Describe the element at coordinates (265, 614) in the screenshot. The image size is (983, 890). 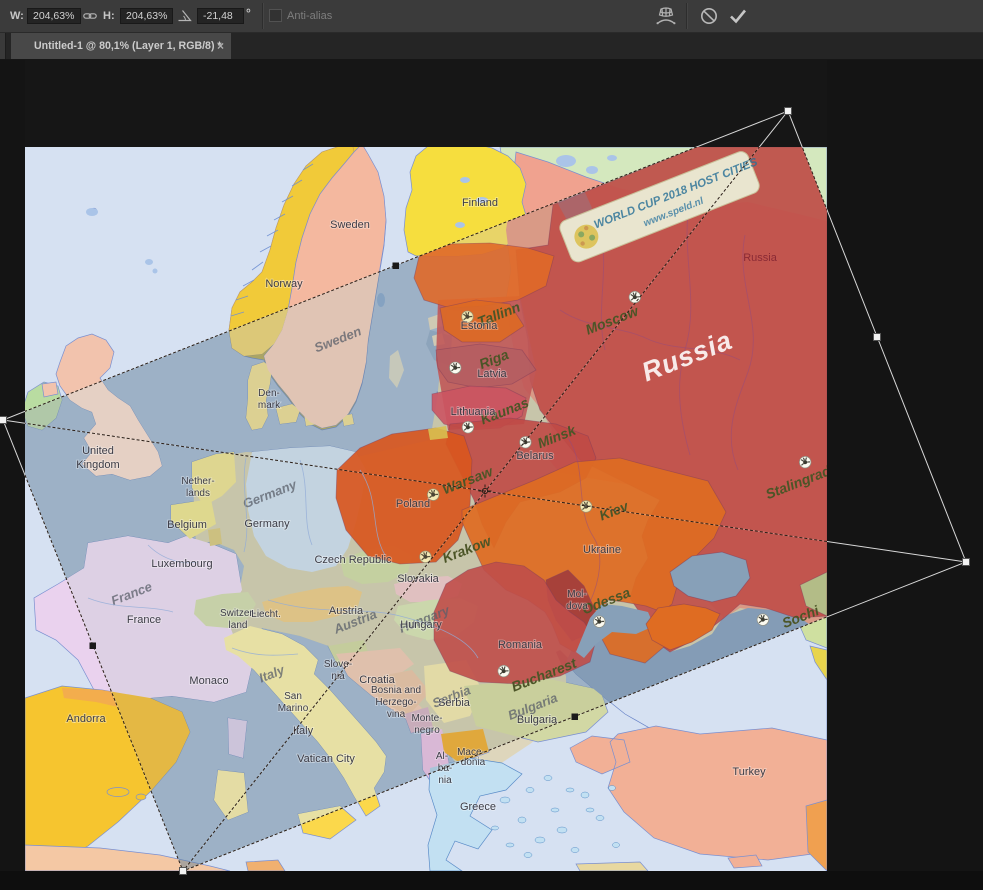
I see `svg-text: Liecht.` at that location.